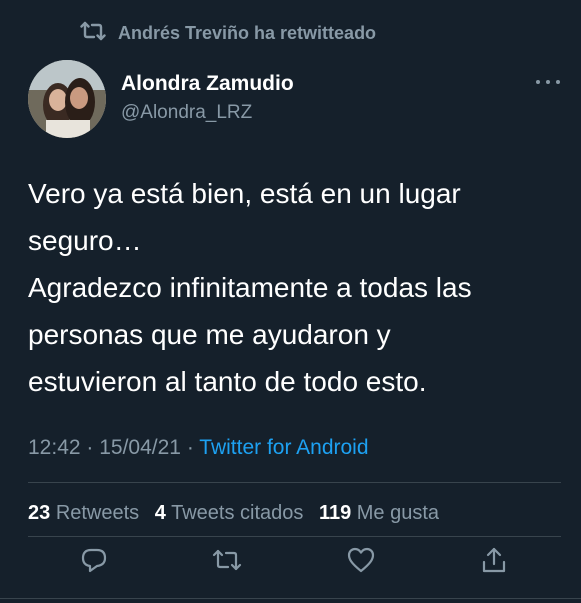 Image resolution: width=581 pixels, height=603 pixels. Describe the element at coordinates (54, 447) in the screenshot. I see `tweet-time: 12:42` at that location.